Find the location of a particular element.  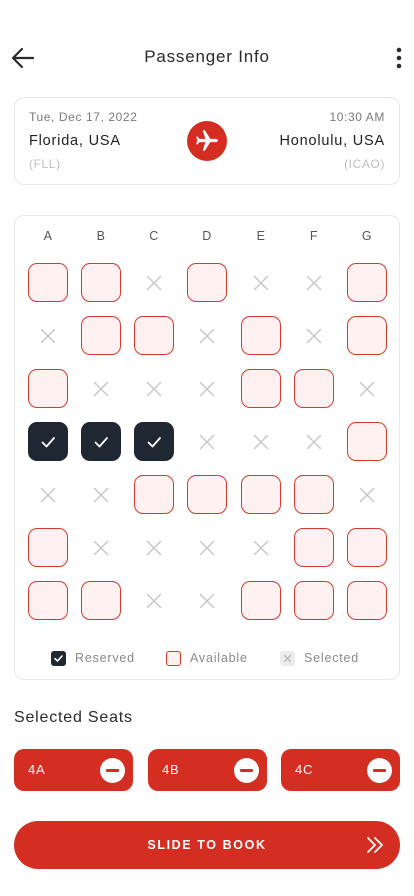

seat-column-header: D is located at coordinates (207, 236).